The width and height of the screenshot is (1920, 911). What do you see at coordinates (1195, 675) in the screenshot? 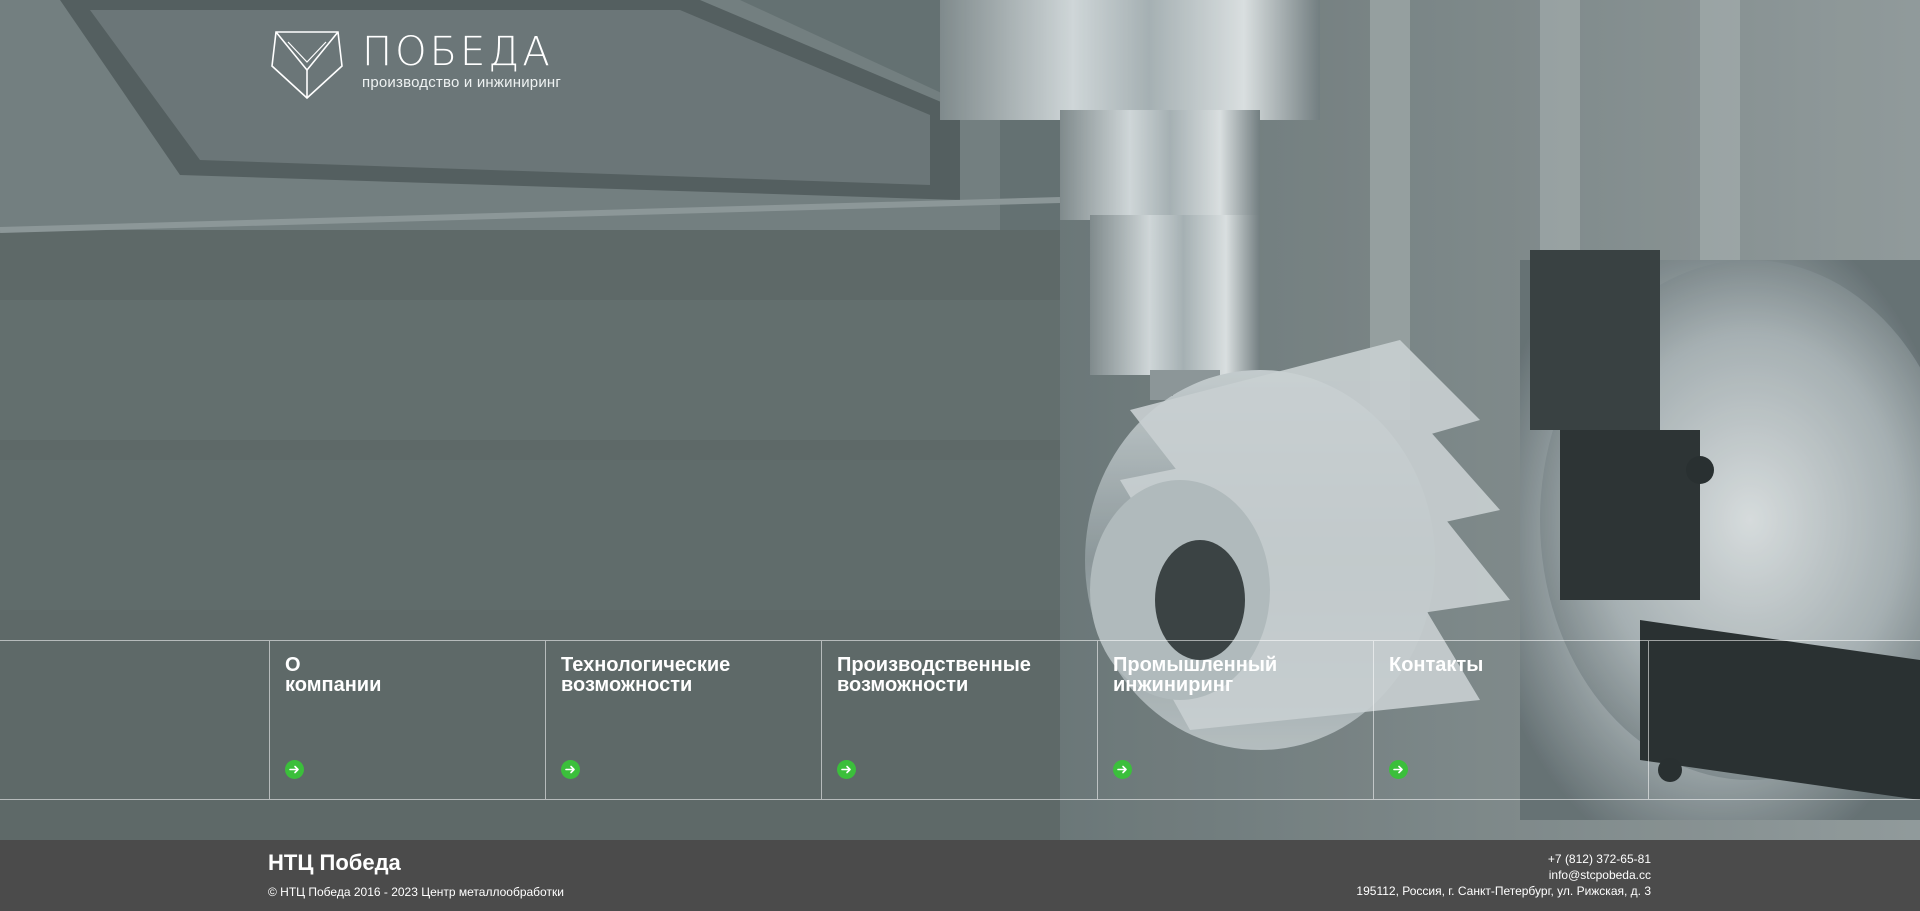
I see `nav-item-label: Промышленный инжиниринг` at bounding box center [1195, 675].